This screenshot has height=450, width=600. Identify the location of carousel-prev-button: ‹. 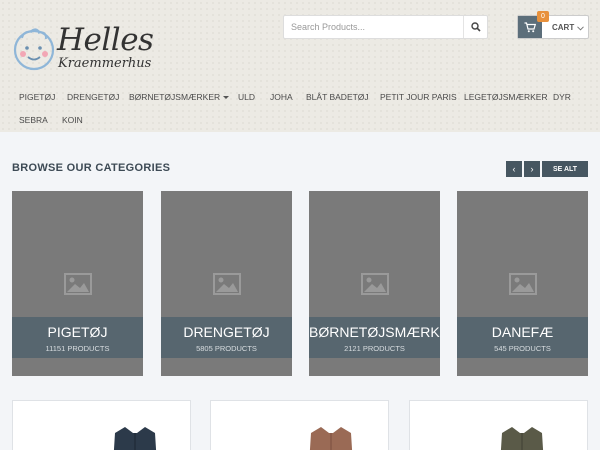
(514, 169).